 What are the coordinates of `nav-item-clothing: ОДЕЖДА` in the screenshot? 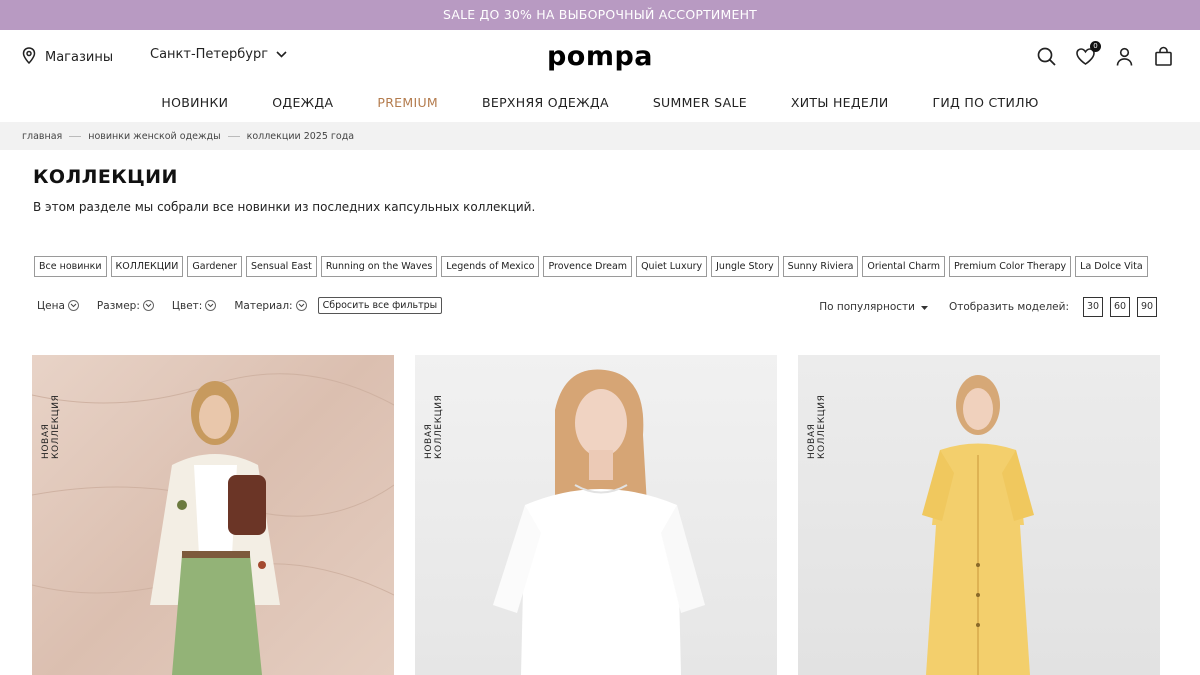 It's located at (302, 103).